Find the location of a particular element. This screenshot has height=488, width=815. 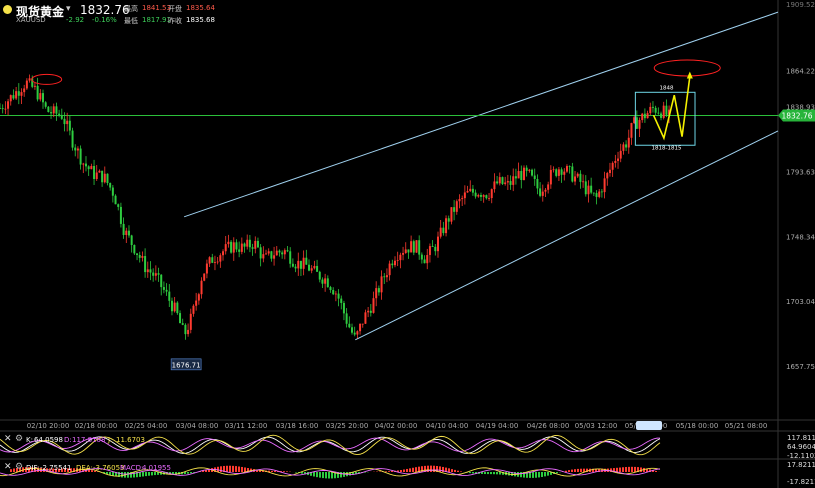

kdj-j-value: 11.6703 is located at coordinates (130, 440).